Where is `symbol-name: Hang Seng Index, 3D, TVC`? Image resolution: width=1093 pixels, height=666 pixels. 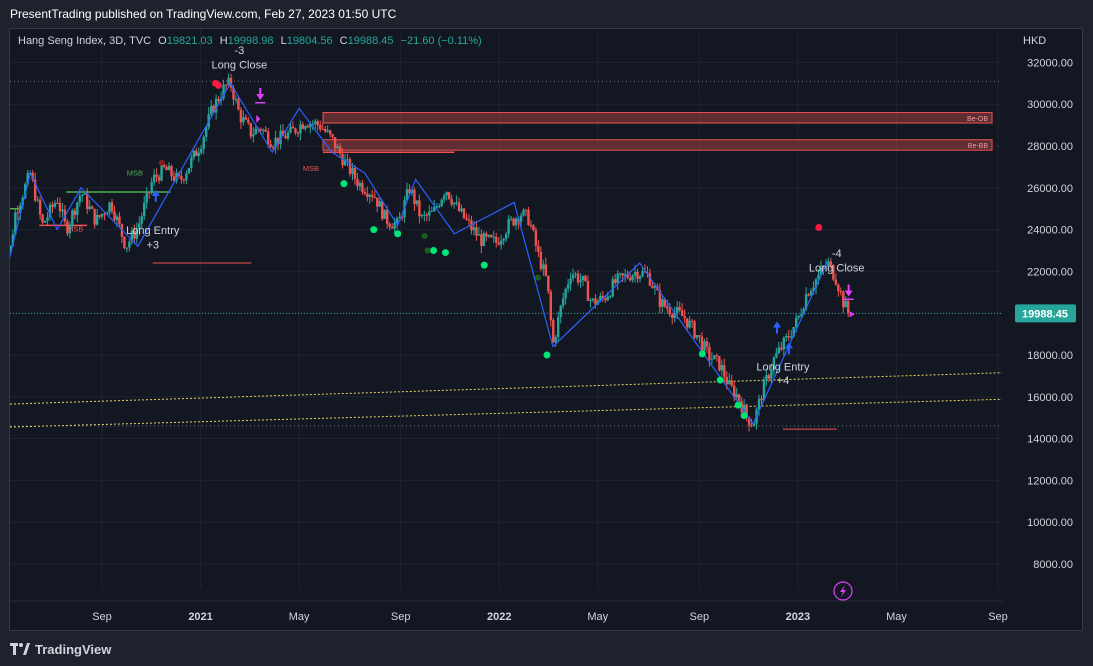 symbol-name: Hang Seng Index, 3D, TVC is located at coordinates (85, 41).